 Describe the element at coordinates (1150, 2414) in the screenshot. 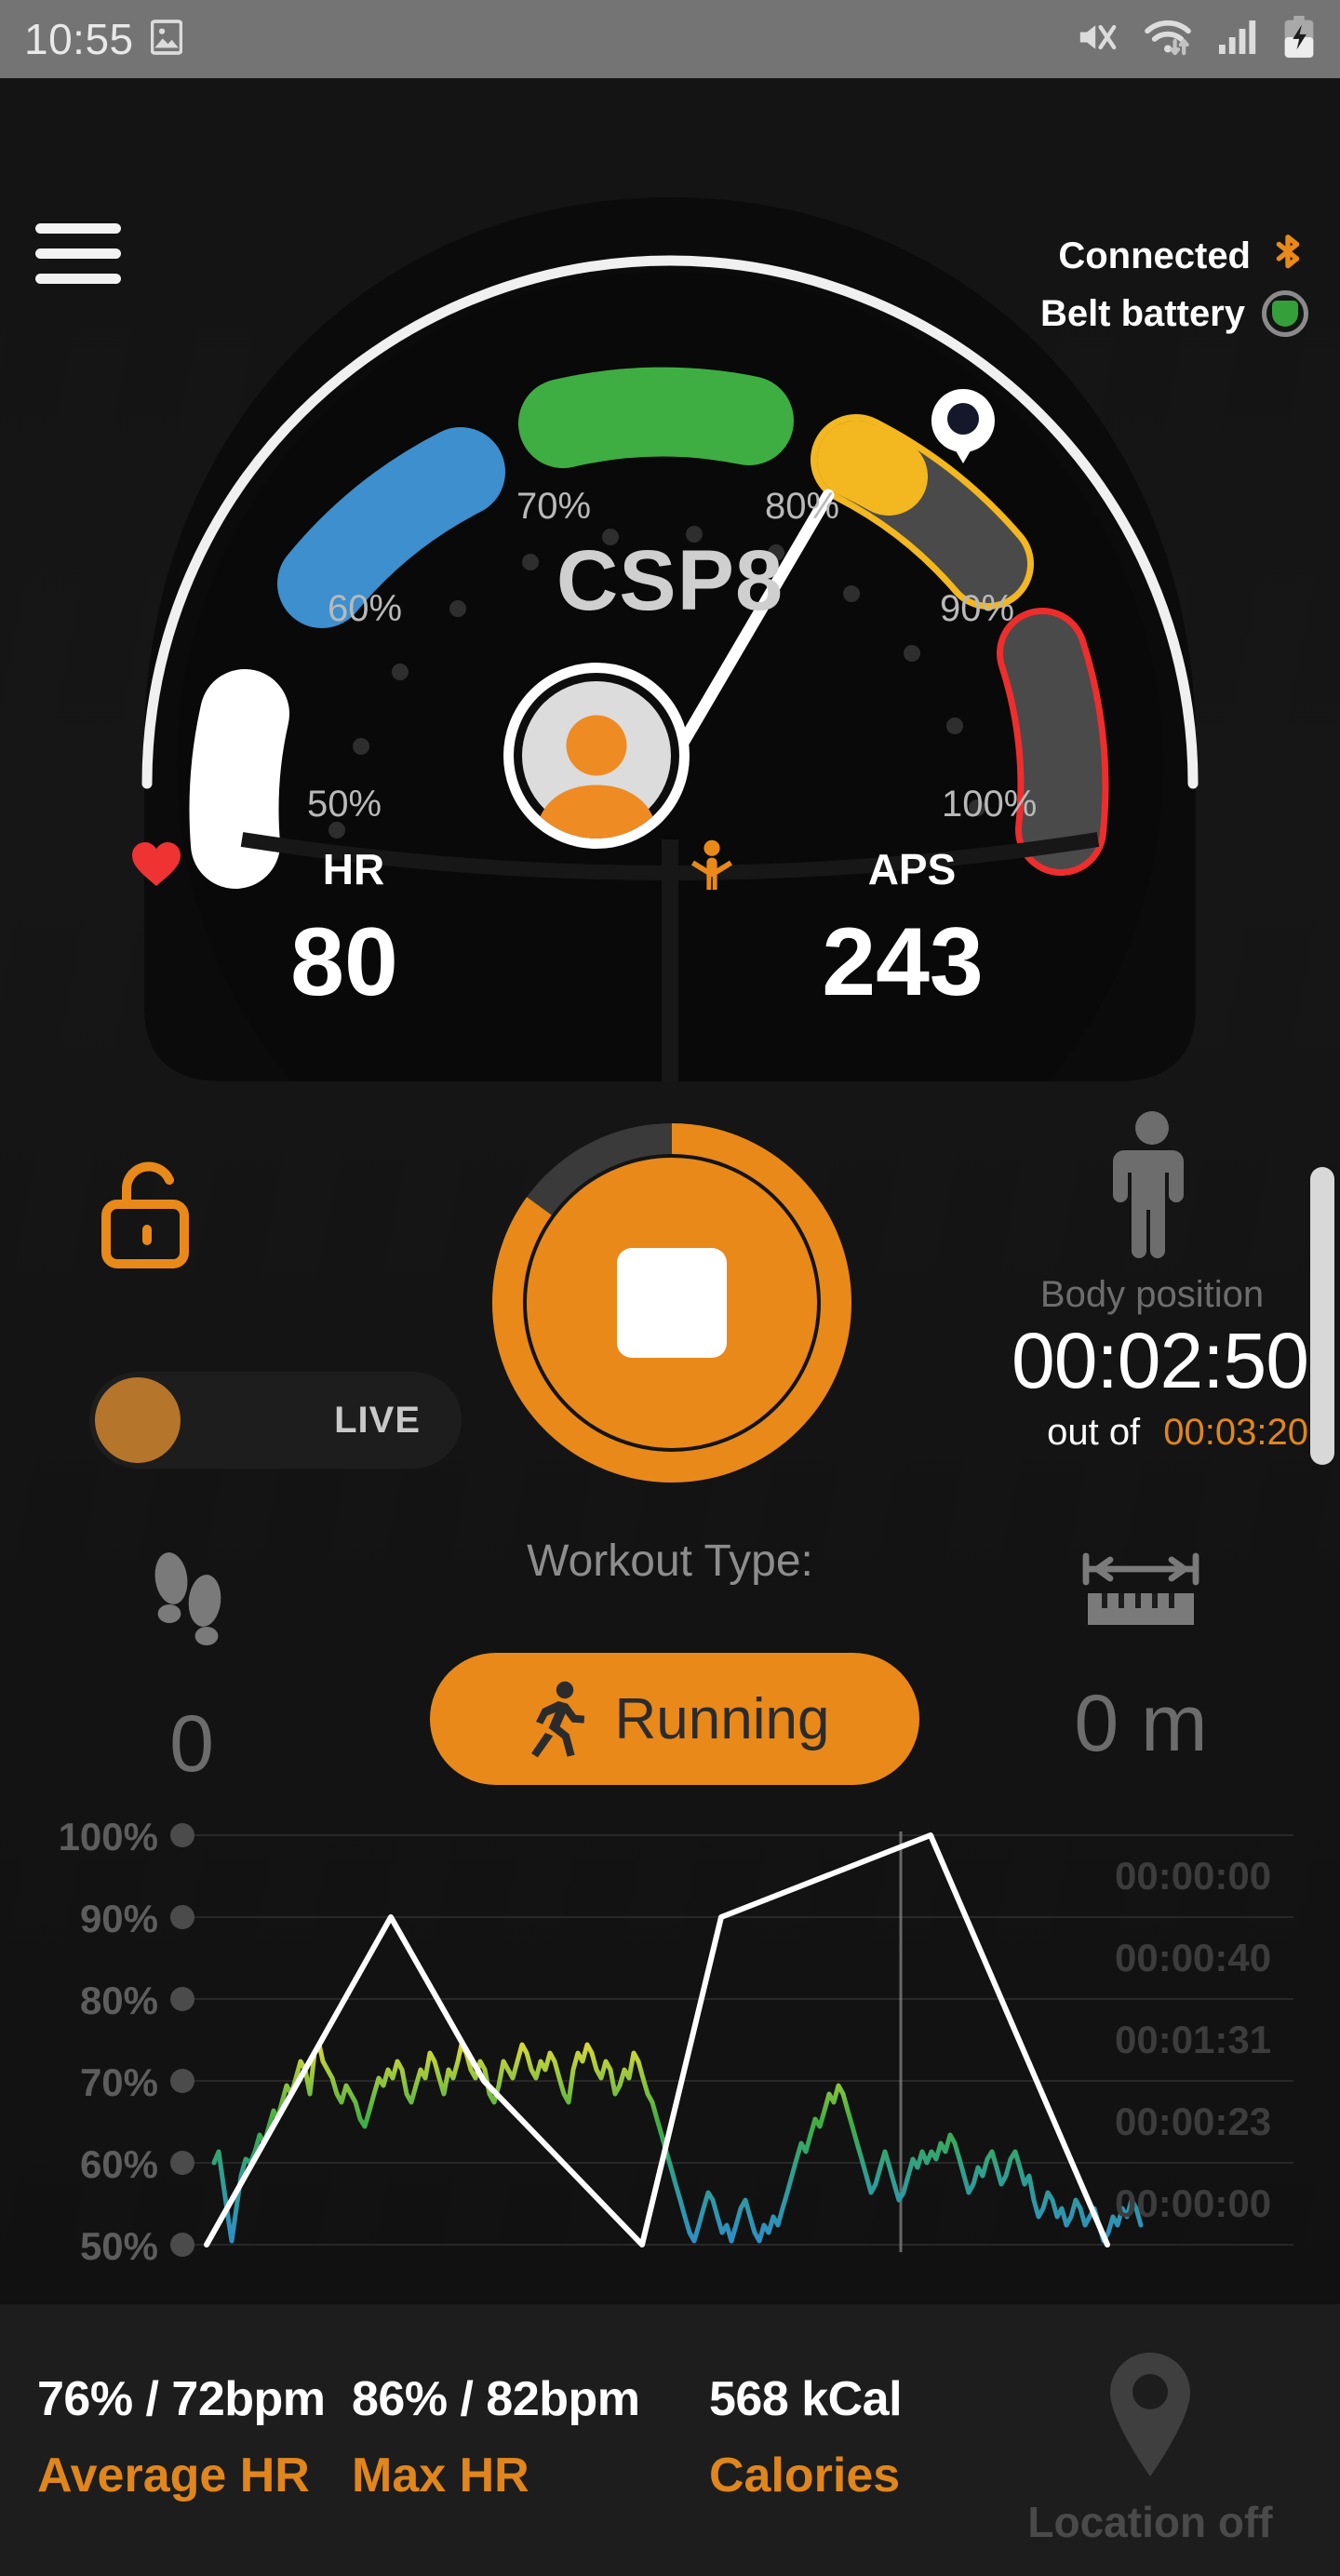

I see `map-pin-icon` at that location.